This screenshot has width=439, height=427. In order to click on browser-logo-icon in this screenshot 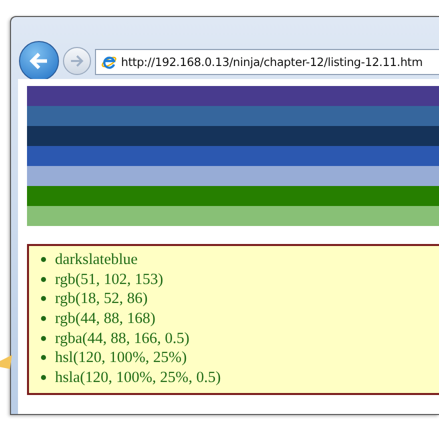, I will do `click(109, 62)`.